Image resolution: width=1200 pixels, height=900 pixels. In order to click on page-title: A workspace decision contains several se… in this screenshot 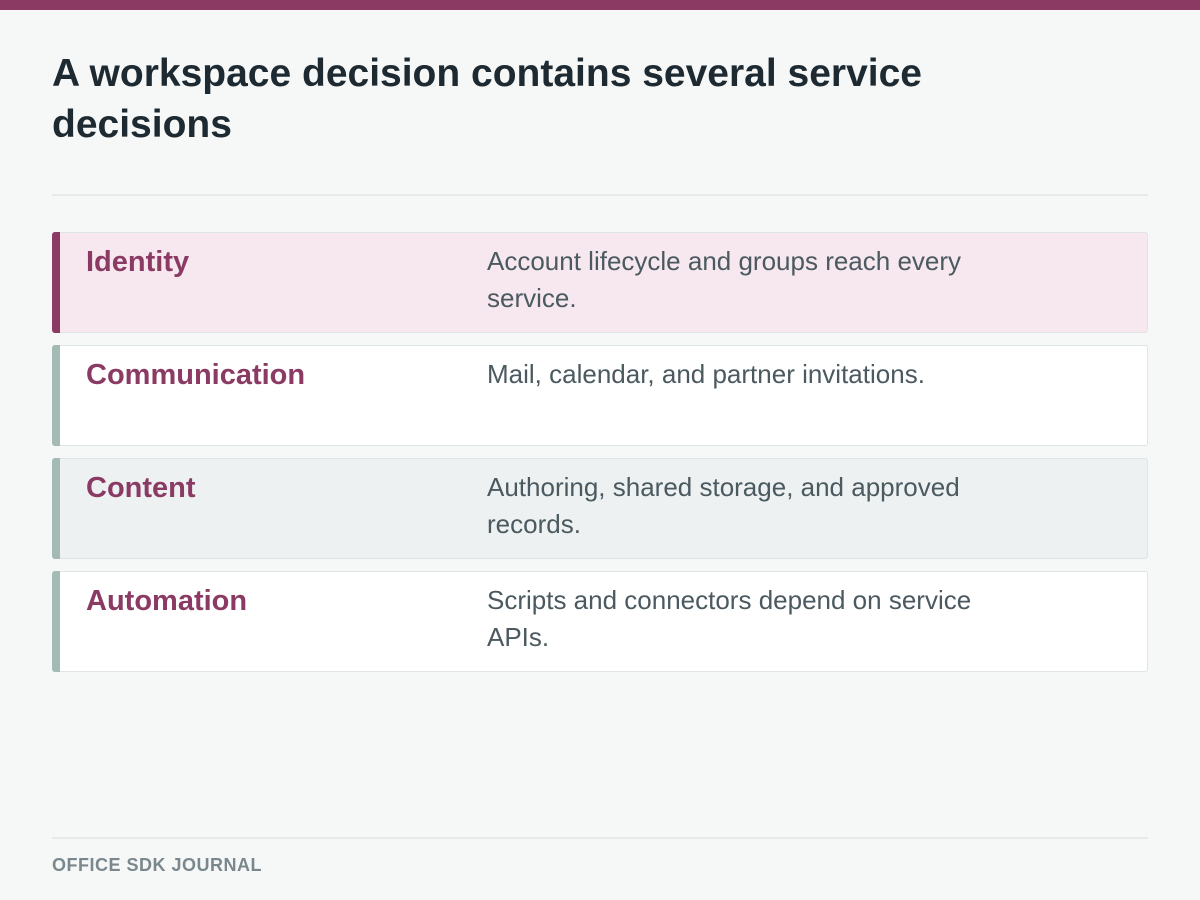, I will do `click(487, 99)`.